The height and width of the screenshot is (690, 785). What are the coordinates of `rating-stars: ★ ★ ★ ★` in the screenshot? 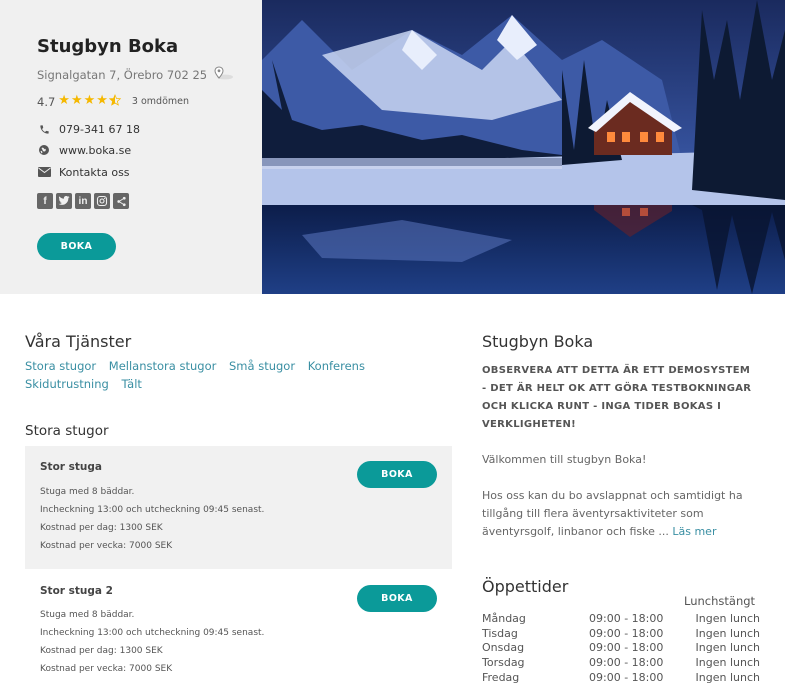 It's located at (90, 101).